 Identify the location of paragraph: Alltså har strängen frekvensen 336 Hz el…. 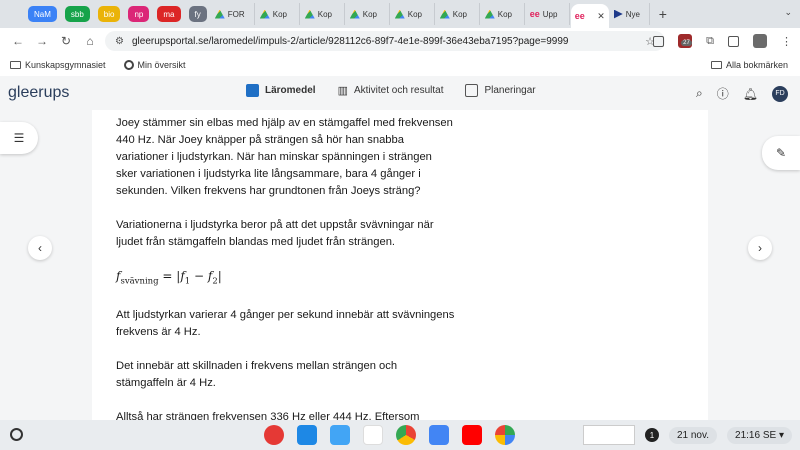
(268, 415).